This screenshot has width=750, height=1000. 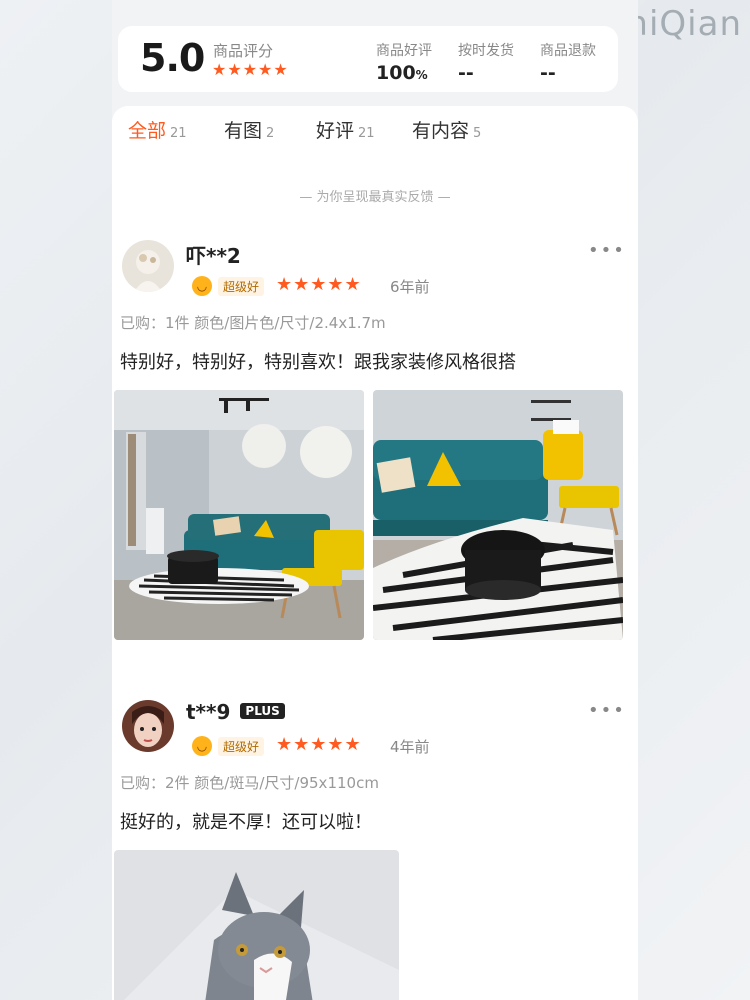 What do you see at coordinates (568, 51) in the screenshot?
I see `metric-label: 商品退款` at bounding box center [568, 51].